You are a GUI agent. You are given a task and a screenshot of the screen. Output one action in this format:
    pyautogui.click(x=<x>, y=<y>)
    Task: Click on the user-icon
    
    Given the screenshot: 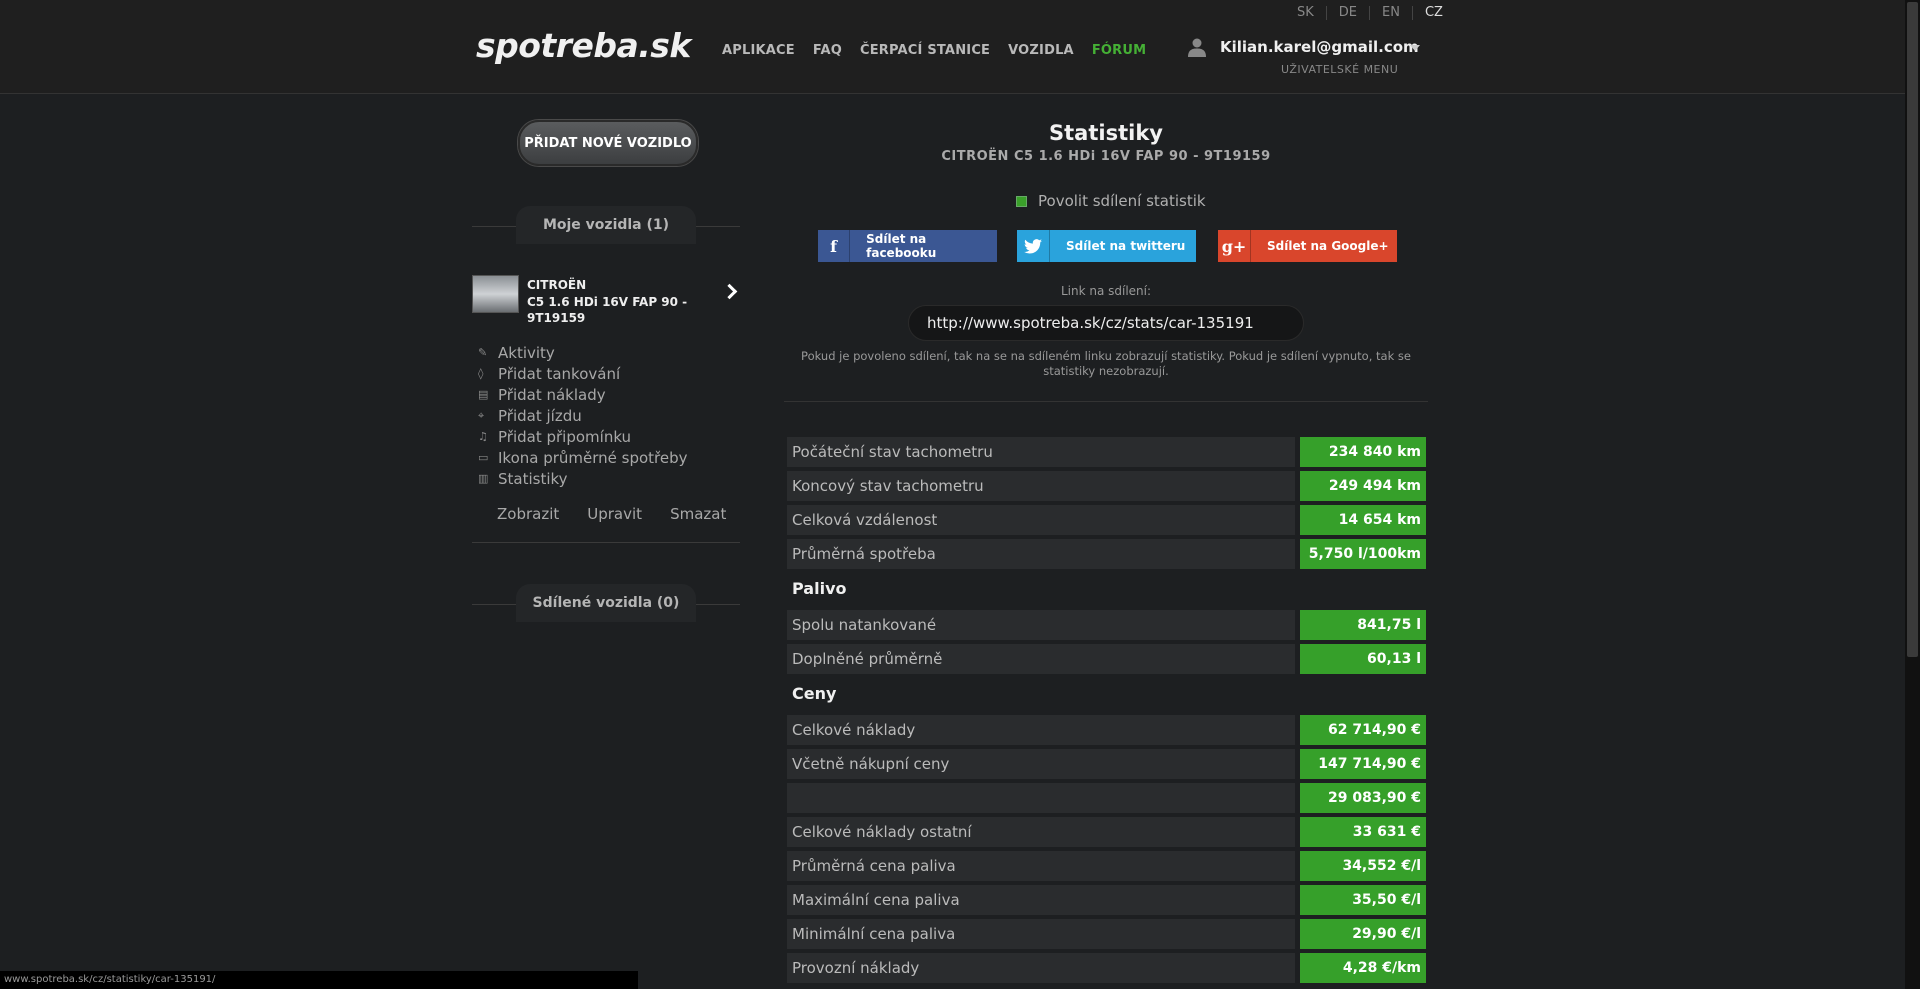 What is the action you would take?
    pyautogui.click(x=1197, y=47)
    